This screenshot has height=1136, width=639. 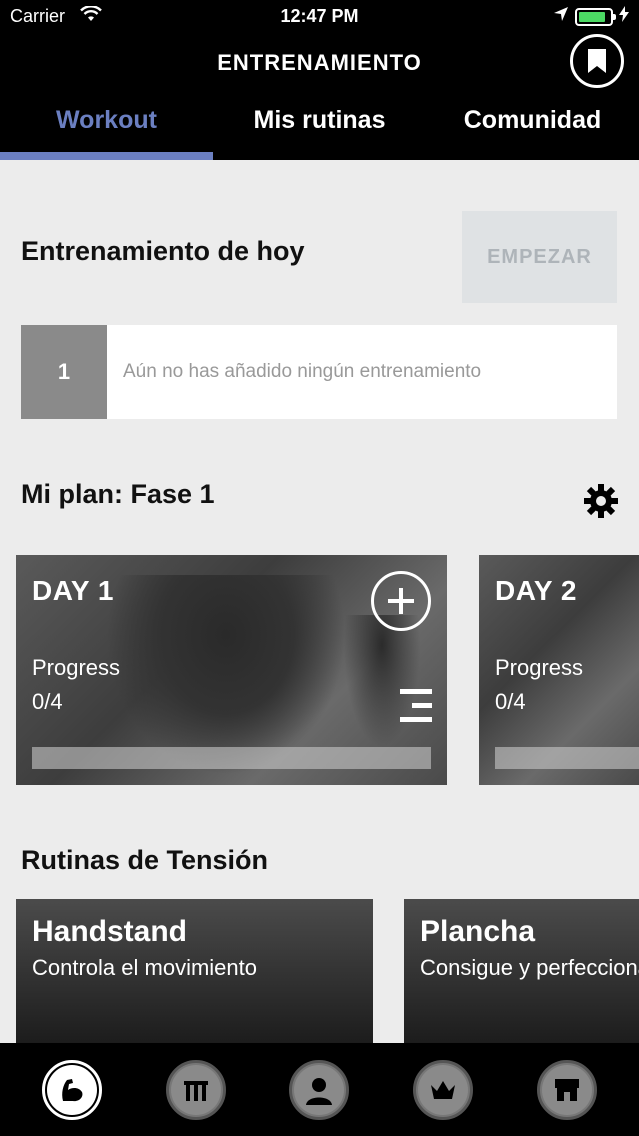 I want to click on clock: 12:47 PM, so click(x=319, y=16).